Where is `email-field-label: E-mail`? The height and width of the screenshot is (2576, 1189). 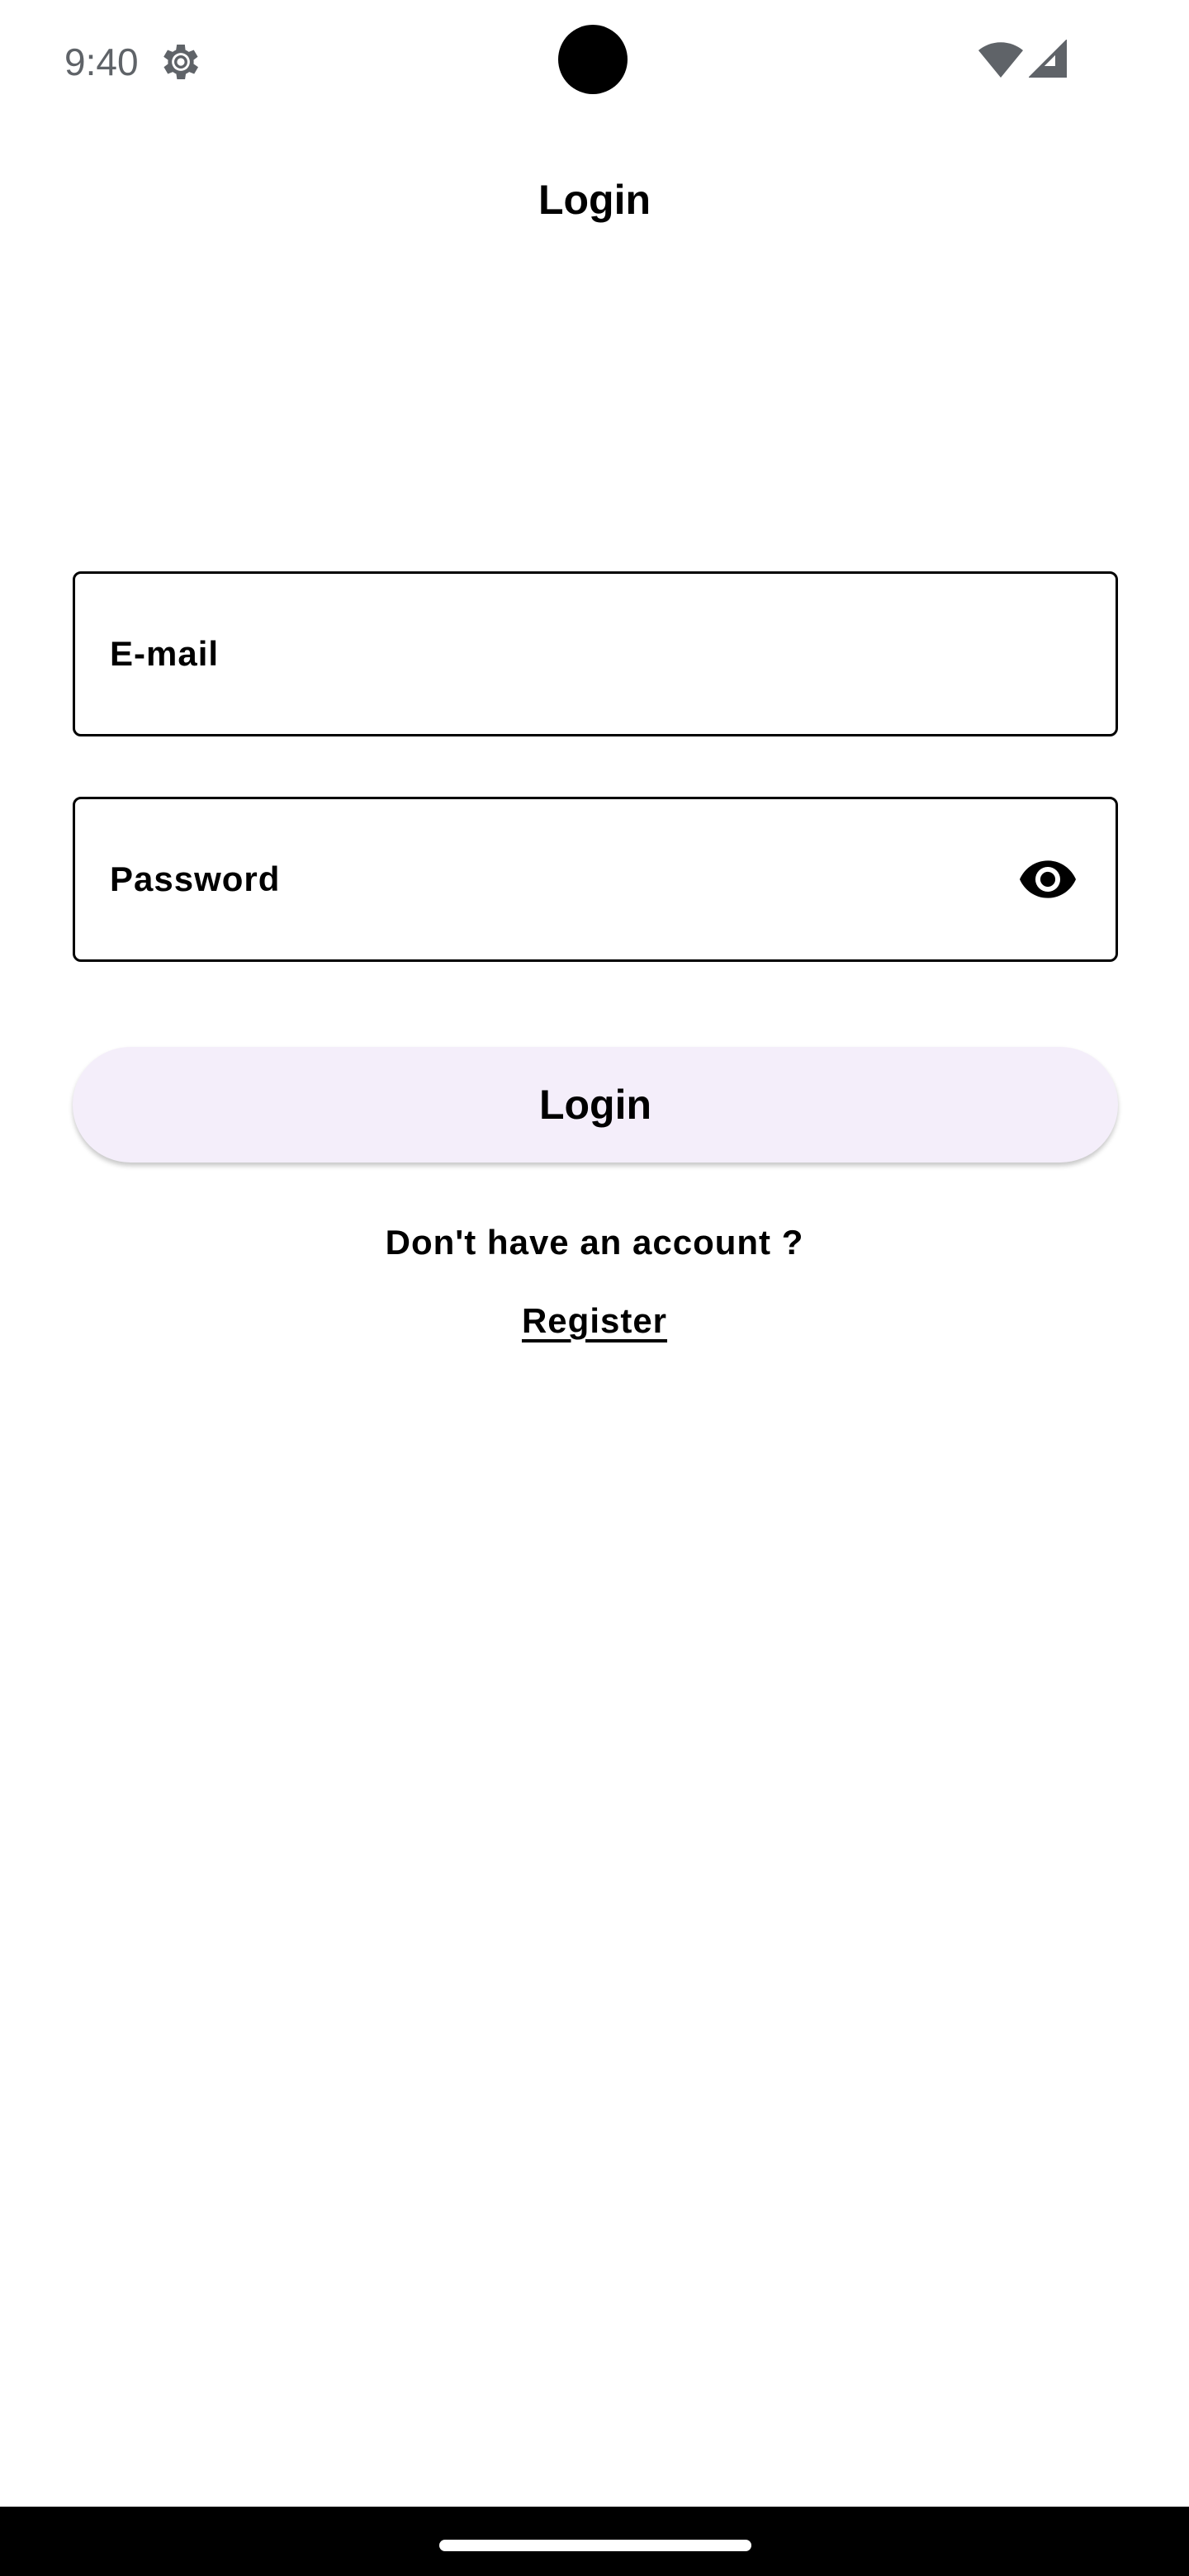
email-field-label: E-mail is located at coordinates (165, 653).